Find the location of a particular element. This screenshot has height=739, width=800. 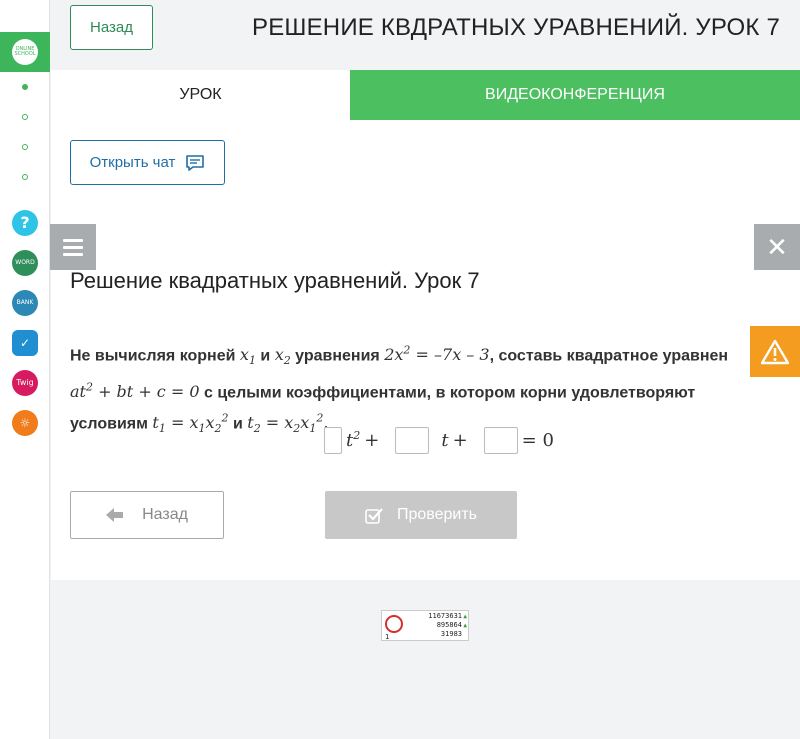

sidebar: ONLINE SCHOOL ? WORD BANK ✓ Twig ☼ is located at coordinates (25, 369).